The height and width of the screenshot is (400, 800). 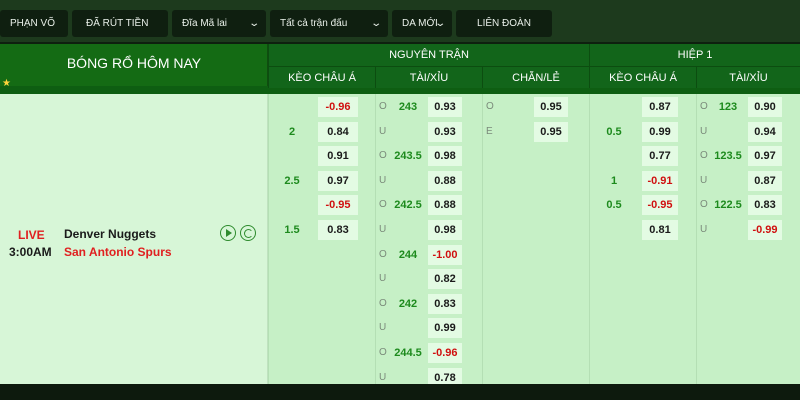 I want to click on new-odds-label: DA MỚI, so click(x=420, y=23).